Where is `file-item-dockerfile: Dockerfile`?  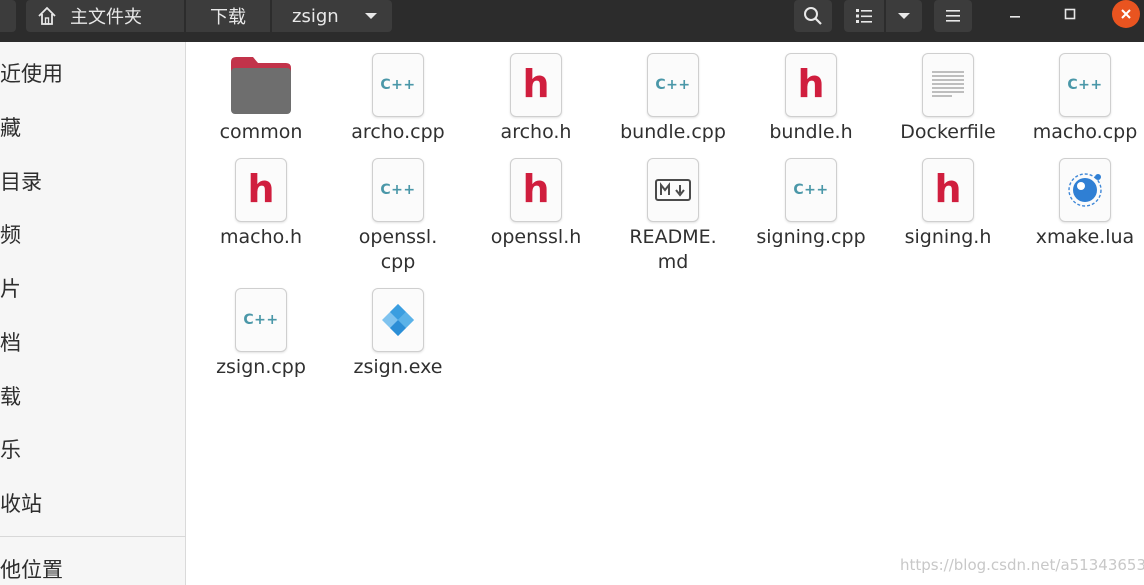 file-item-dockerfile: Dockerfile is located at coordinates (948, 98).